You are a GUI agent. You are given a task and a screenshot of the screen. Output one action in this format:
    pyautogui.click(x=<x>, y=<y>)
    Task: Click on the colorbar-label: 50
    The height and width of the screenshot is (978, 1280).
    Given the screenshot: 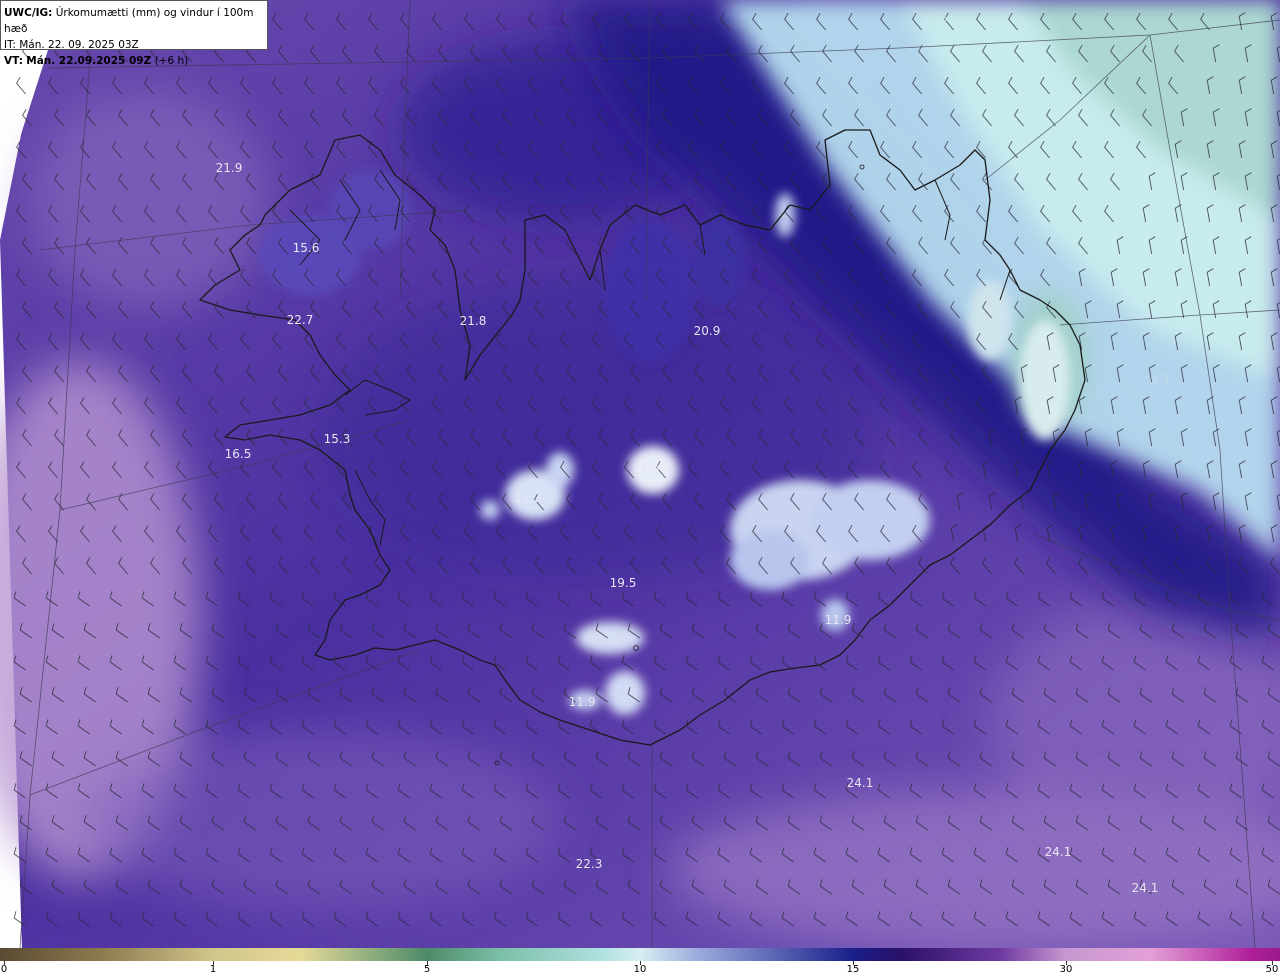 What is the action you would take?
    pyautogui.click(x=1272, y=969)
    